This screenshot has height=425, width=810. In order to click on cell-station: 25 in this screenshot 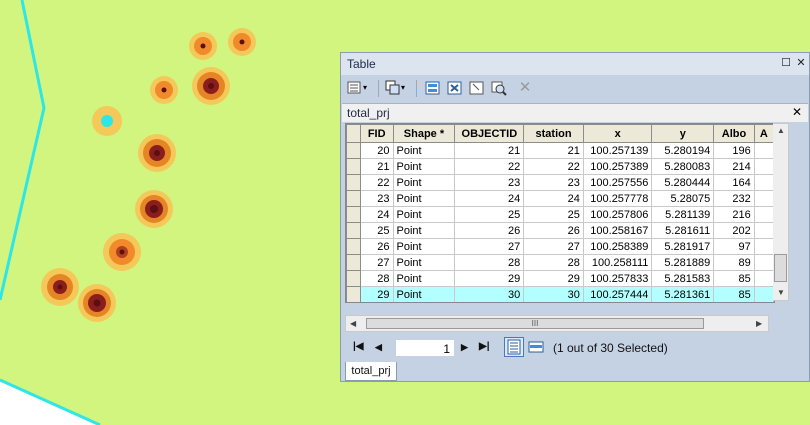, I will do `click(553, 214)`.